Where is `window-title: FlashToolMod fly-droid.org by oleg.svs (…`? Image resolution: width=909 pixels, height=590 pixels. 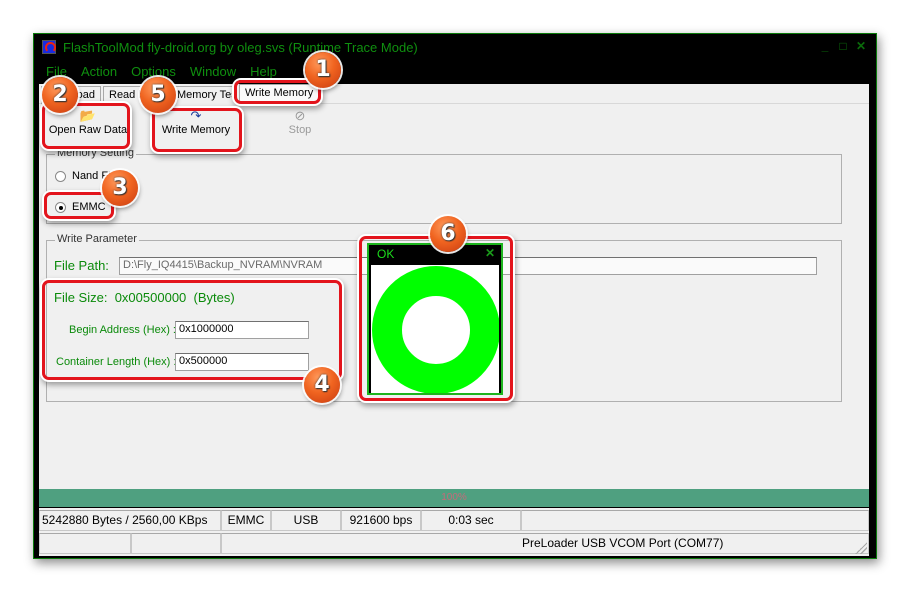
window-title: FlashToolMod fly-droid.org by oleg.svs (… is located at coordinates (240, 47).